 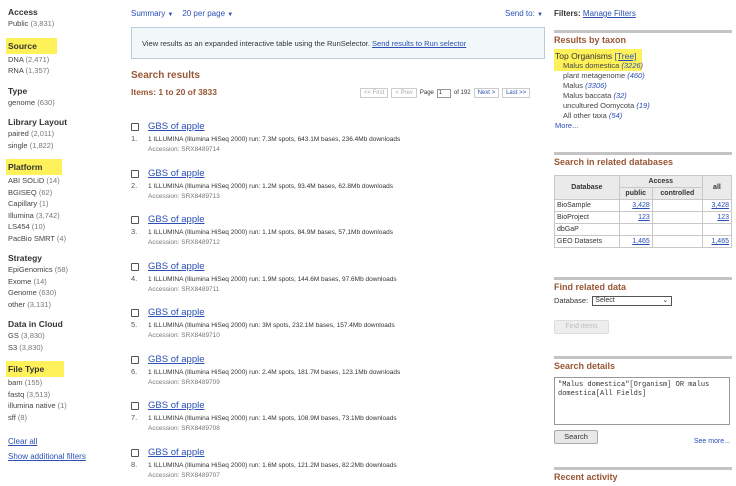 I want to click on filter-item: DNA (2,471), so click(x=63, y=60).